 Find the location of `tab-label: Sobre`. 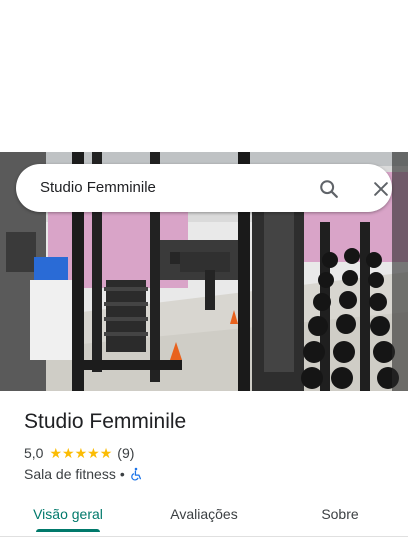

tab-label: Sobre is located at coordinates (340, 514).